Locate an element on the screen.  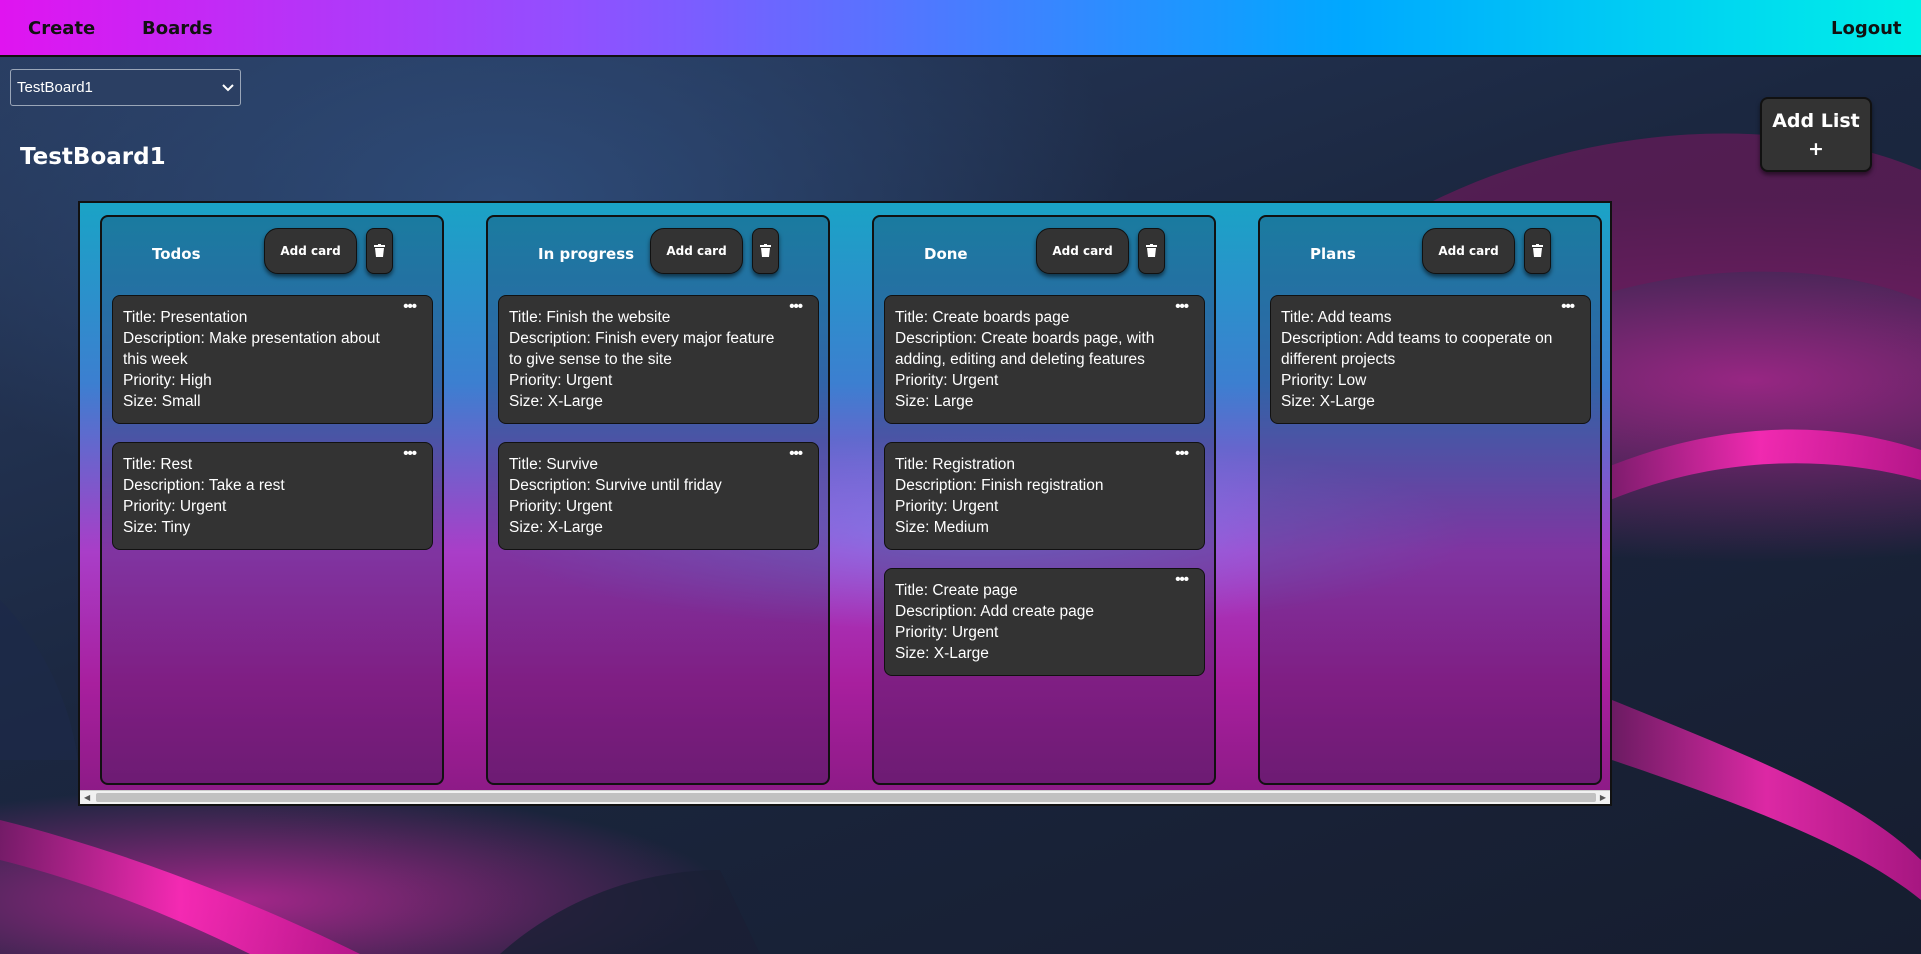
horizontal-scrollbar: ◀ ▶ is located at coordinates (845, 797).